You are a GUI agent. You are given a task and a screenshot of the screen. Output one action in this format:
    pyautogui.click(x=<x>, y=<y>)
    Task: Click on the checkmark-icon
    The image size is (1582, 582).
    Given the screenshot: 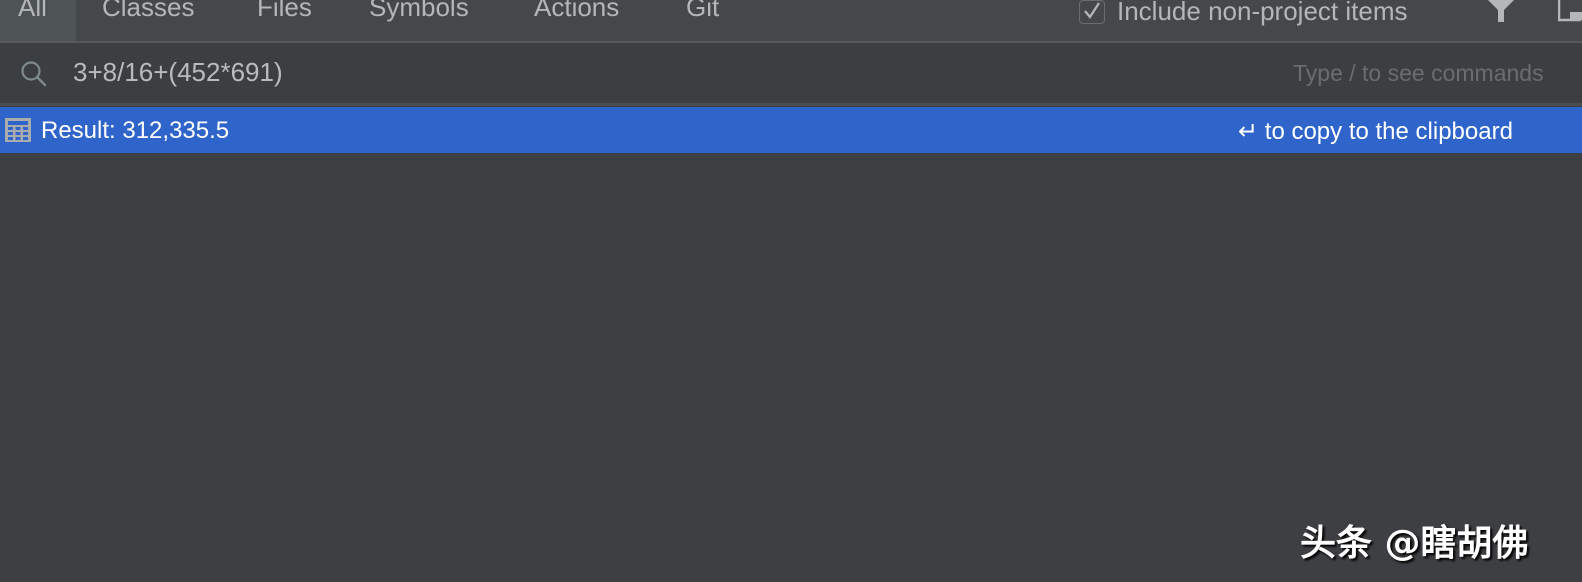 What is the action you would take?
    pyautogui.click(x=1092, y=10)
    